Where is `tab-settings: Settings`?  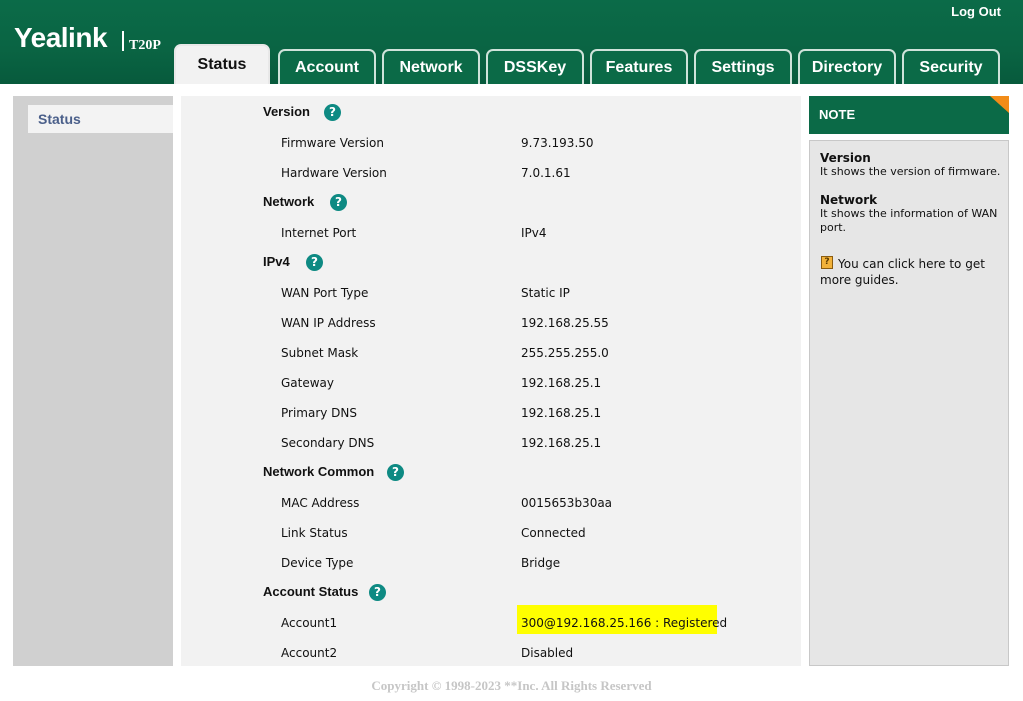 tab-settings: Settings is located at coordinates (743, 66).